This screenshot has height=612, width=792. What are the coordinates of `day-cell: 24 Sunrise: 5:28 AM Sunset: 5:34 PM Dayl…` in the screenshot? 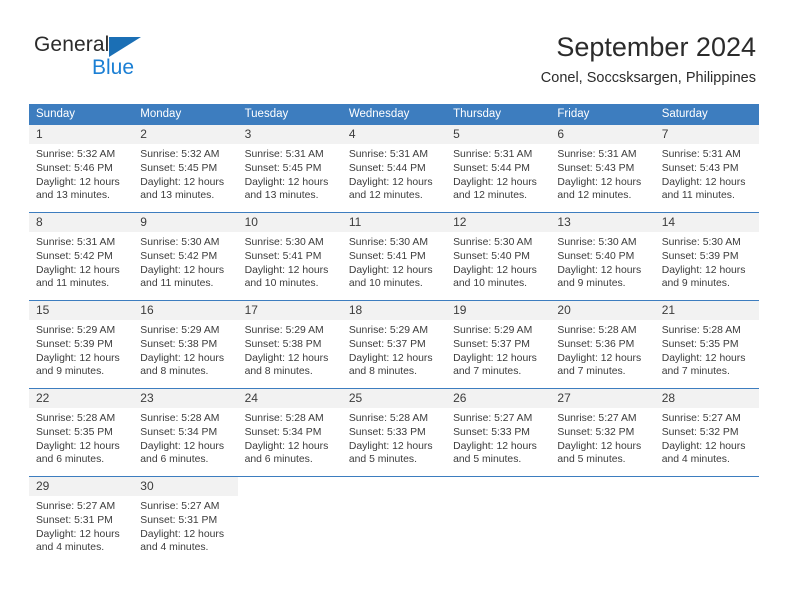 It's located at (289, 432).